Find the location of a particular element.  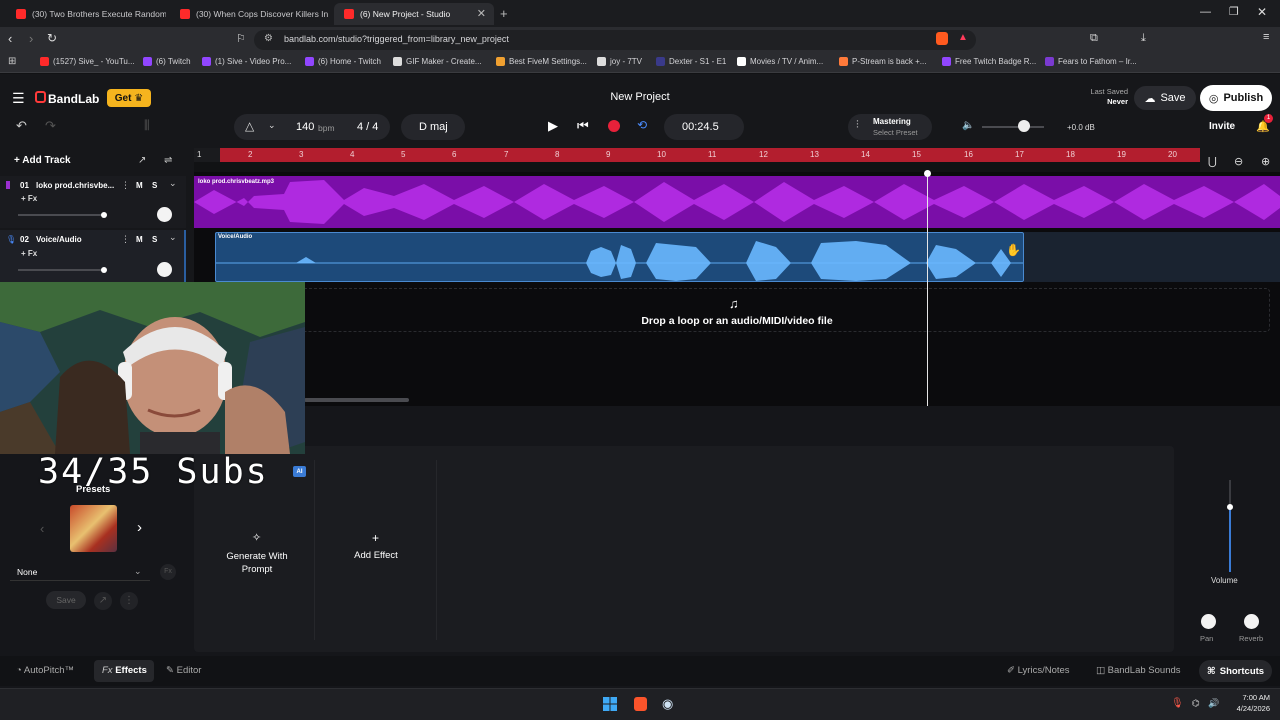

add-fx-button: + Fx is located at coordinates (29, 198).